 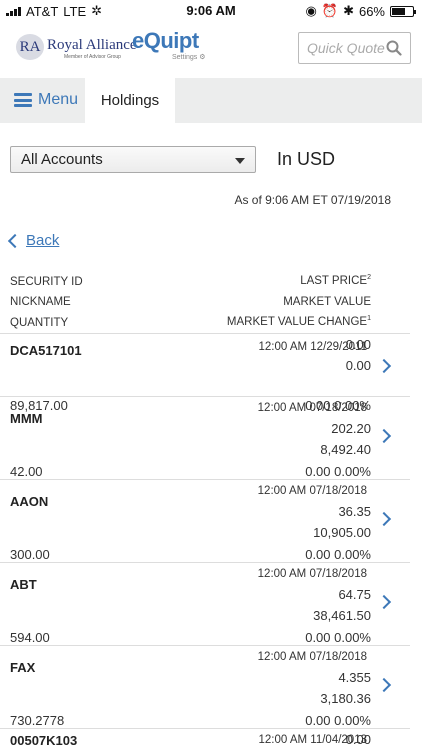 What do you see at coordinates (311, 10) in the screenshot?
I see `rotation-lock-icon: ◉` at bounding box center [311, 10].